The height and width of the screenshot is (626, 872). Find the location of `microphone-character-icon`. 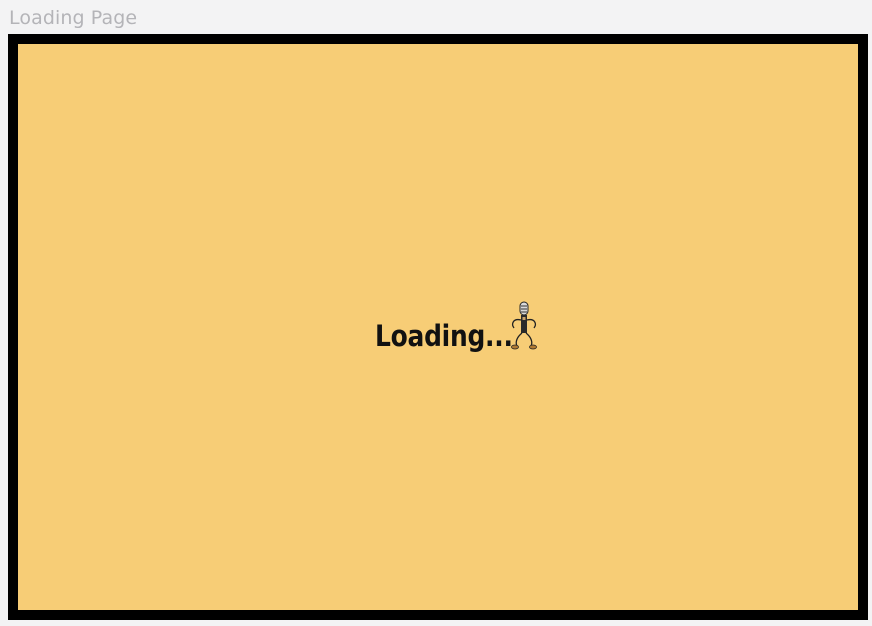

microphone-character-icon is located at coordinates (524, 325).